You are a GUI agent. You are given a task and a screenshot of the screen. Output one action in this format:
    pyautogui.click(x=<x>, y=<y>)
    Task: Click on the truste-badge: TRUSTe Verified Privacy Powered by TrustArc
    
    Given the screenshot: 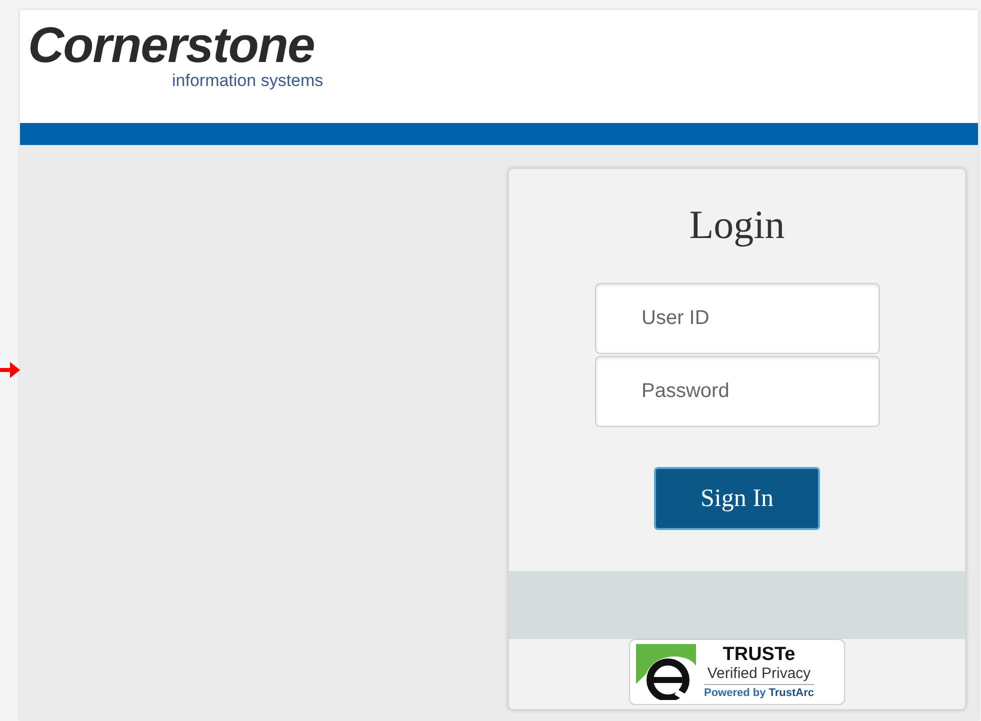 What is the action you would take?
    pyautogui.click(x=737, y=672)
    